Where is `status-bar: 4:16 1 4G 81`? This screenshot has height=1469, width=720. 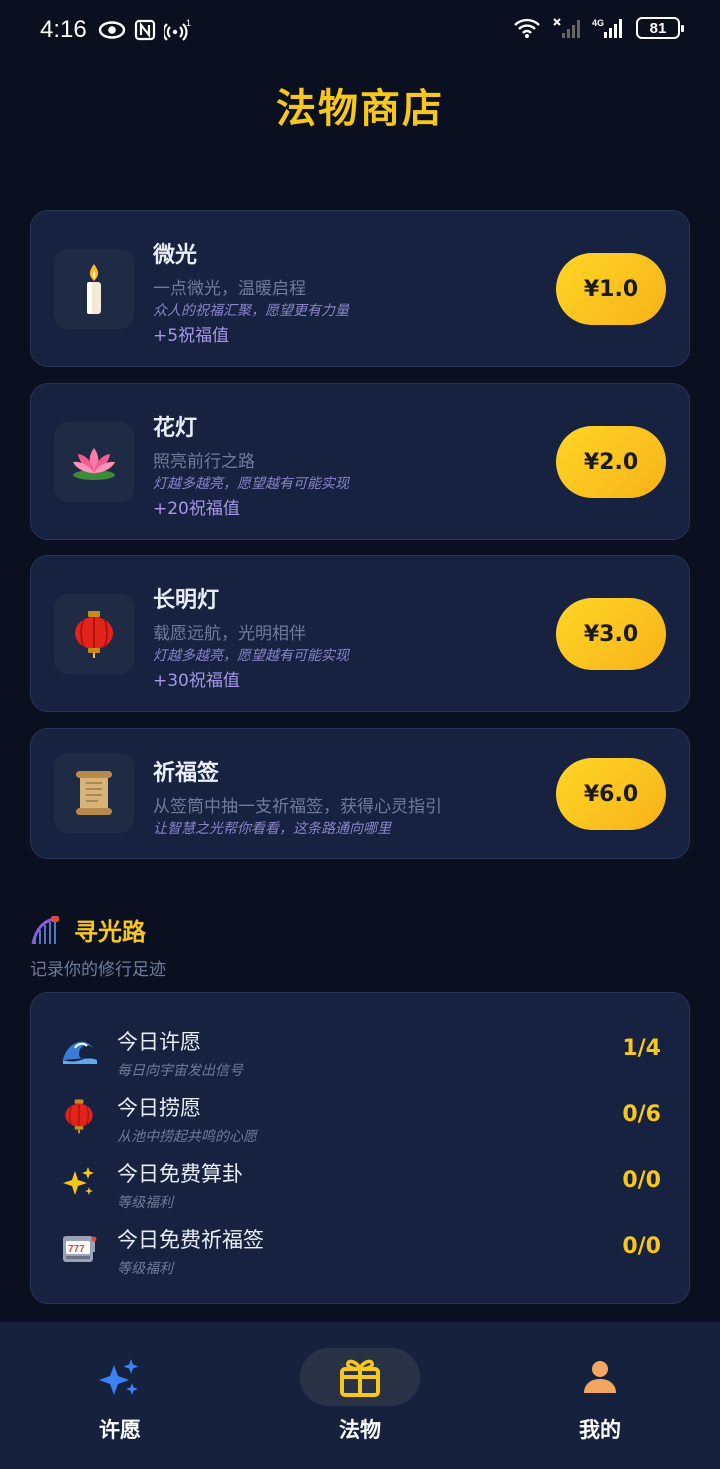 status-bar: 4:16 1 4G 81 is located at coordinates (360, 32).